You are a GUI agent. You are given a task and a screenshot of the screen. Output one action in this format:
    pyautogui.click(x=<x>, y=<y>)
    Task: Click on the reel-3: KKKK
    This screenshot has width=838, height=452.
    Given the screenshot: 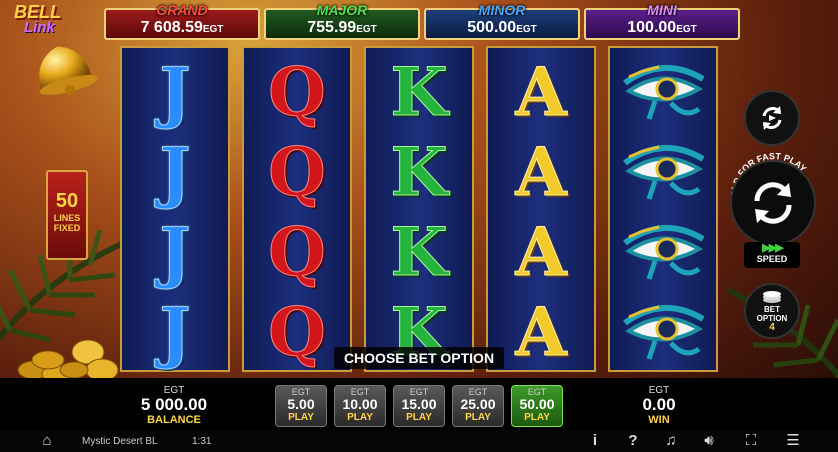 What is the action you would take?
    pyautogui.click(x=419, y=209)
    